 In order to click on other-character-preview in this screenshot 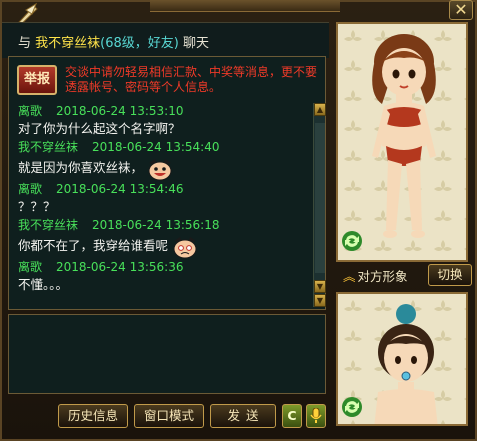, I will do `click(402, 359)`.